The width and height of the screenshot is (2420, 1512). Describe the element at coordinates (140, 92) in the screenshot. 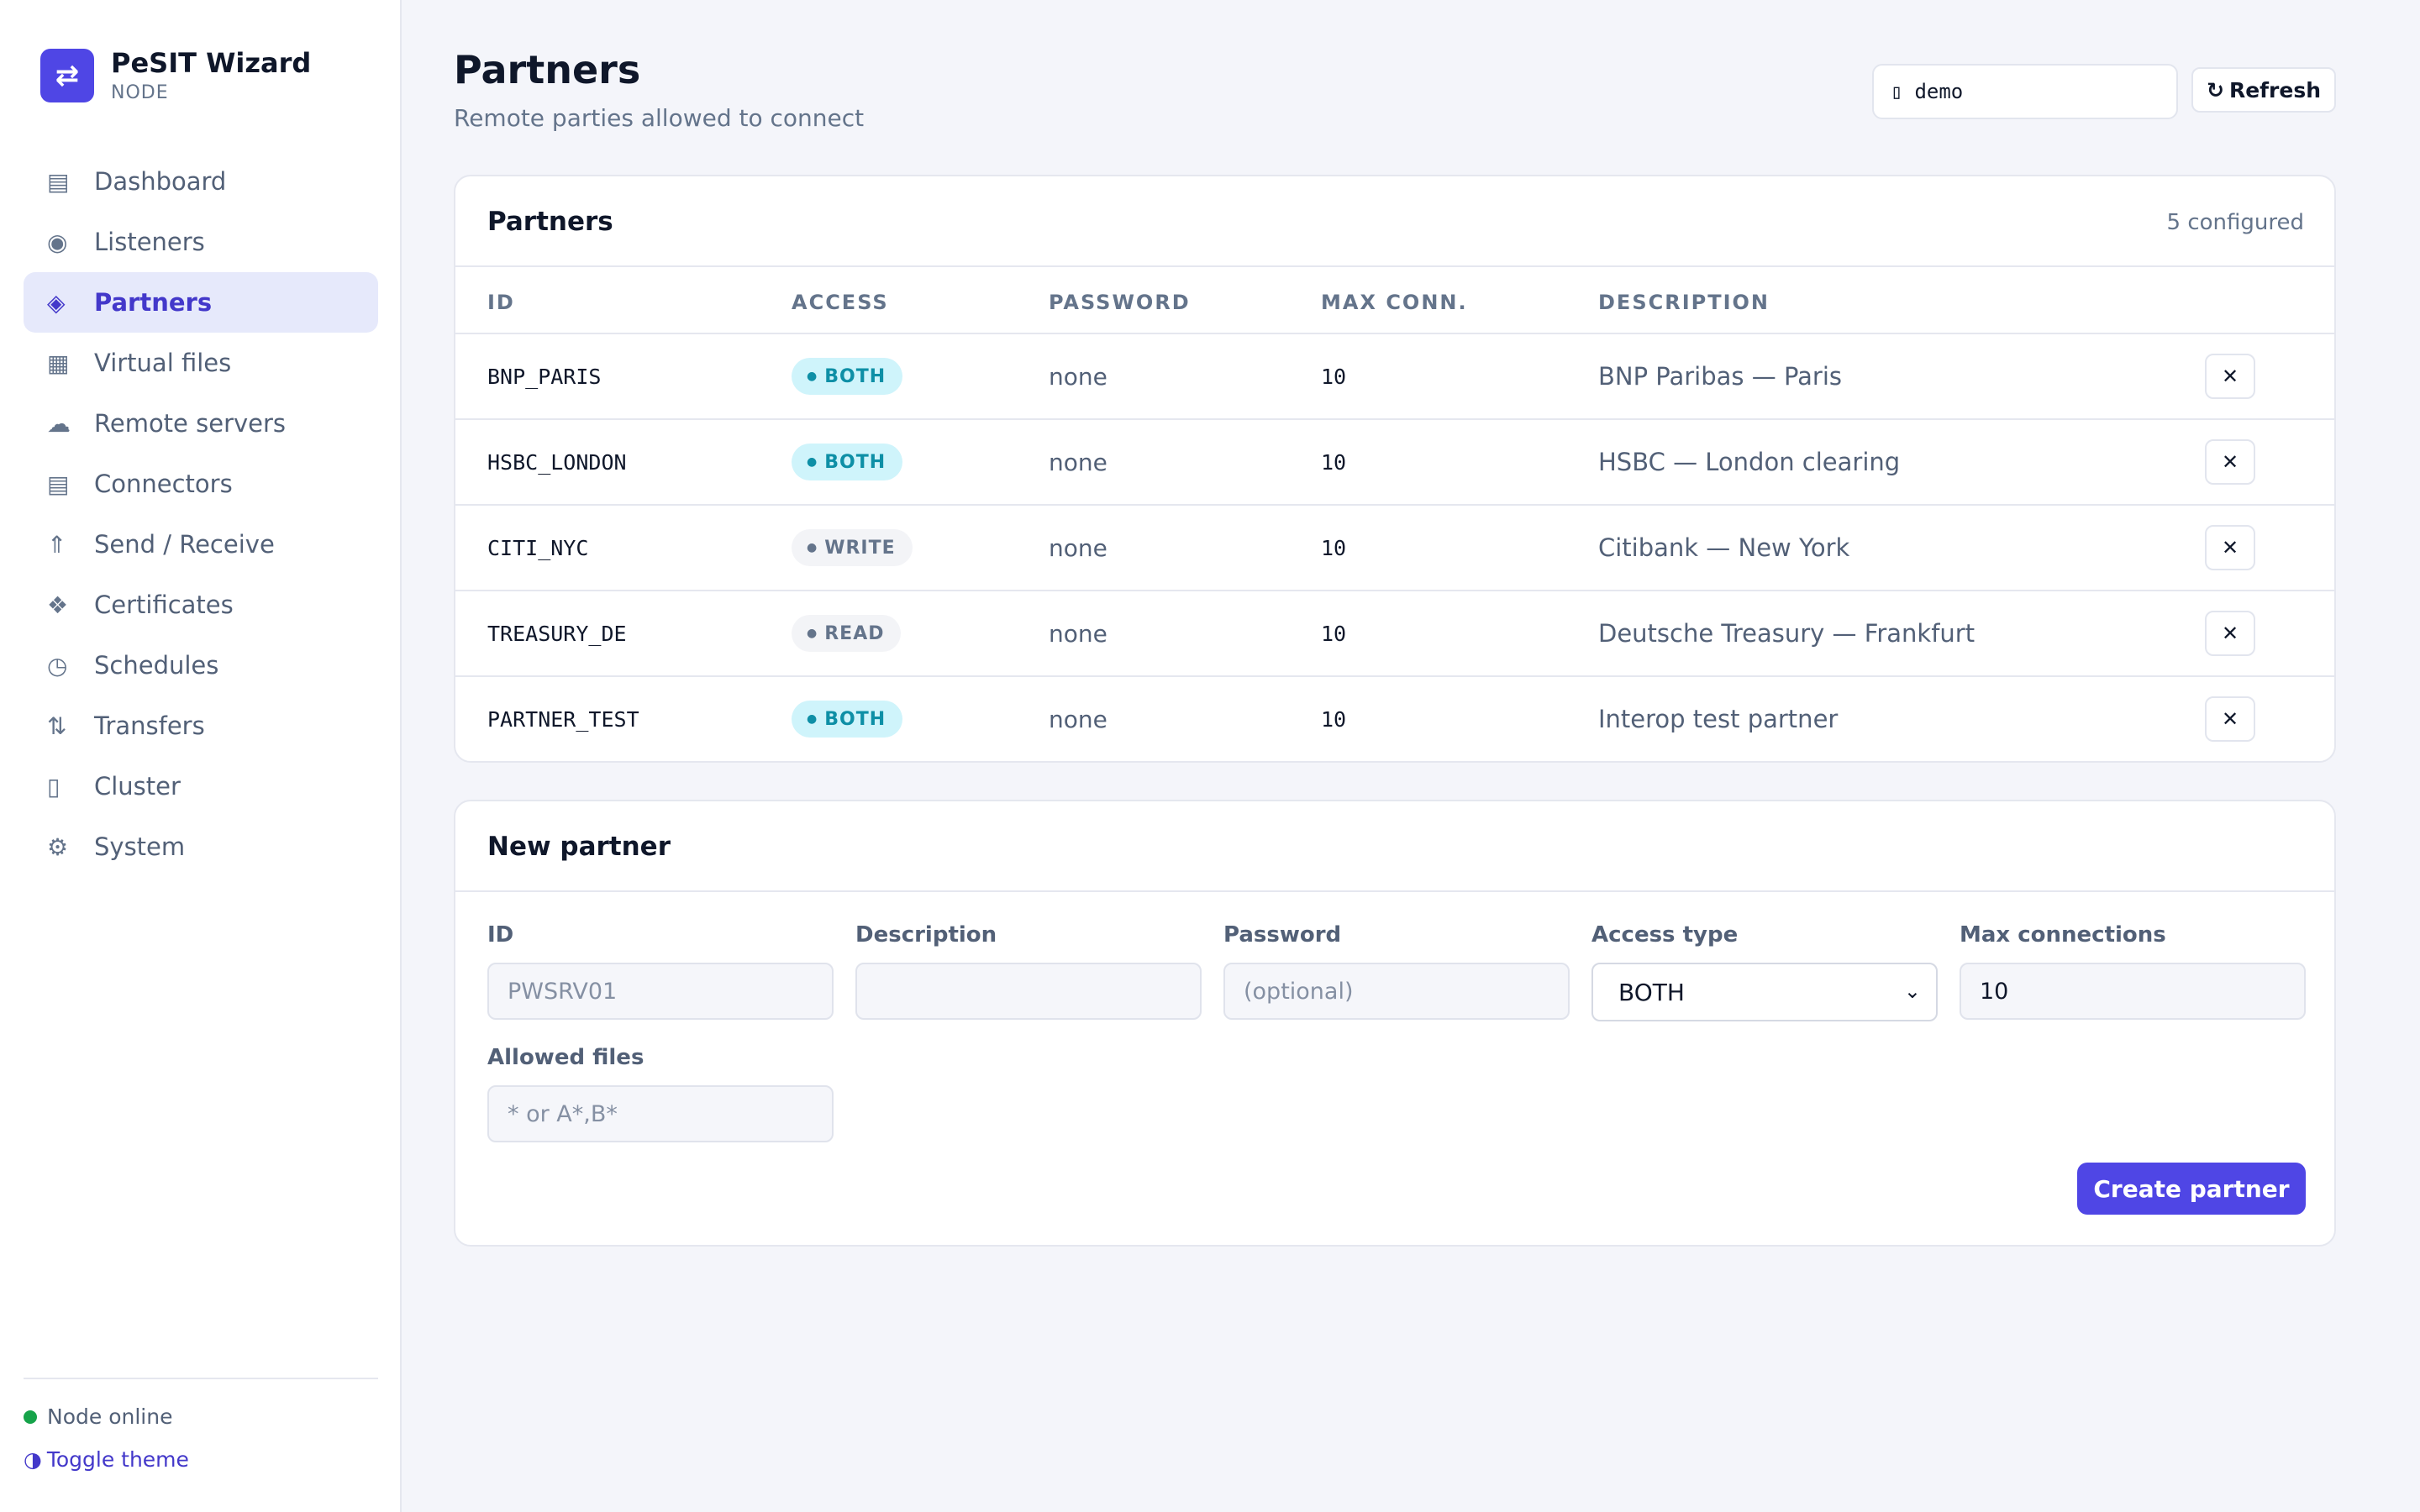

I see `app-subtitle: NODE` at that location.